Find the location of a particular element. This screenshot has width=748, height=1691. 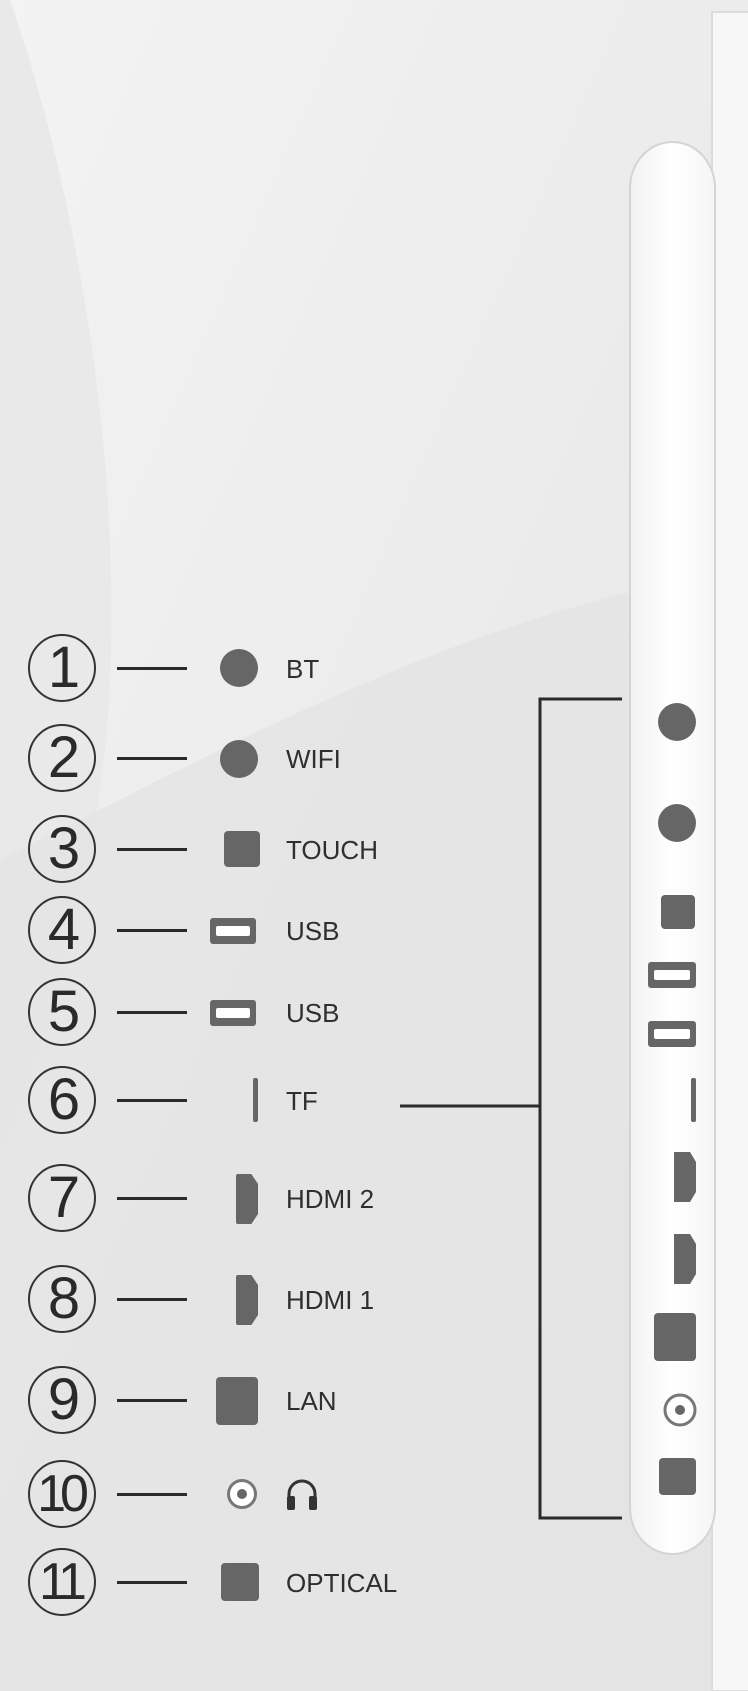

tf-slot-icon is located at coordinates (255, 1100).